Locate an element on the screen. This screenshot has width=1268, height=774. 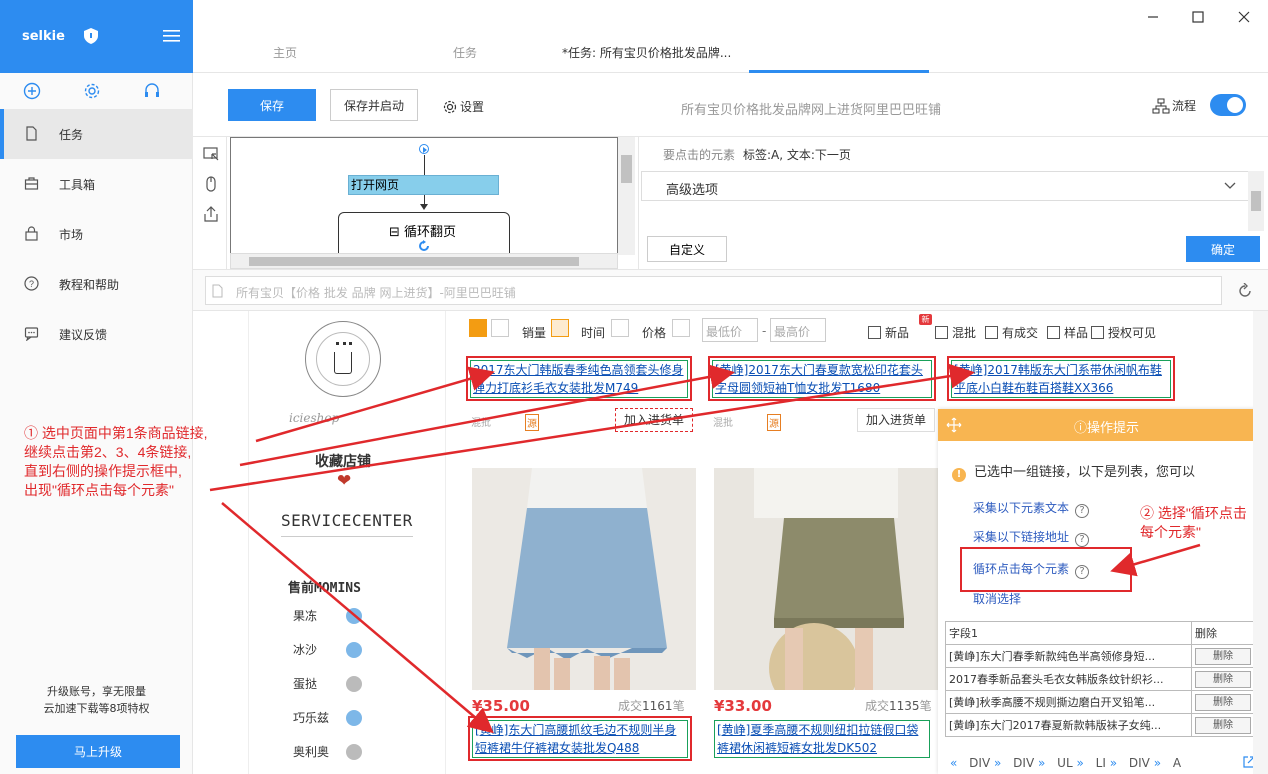
path-nav: « is located at coordinates (953, 763).